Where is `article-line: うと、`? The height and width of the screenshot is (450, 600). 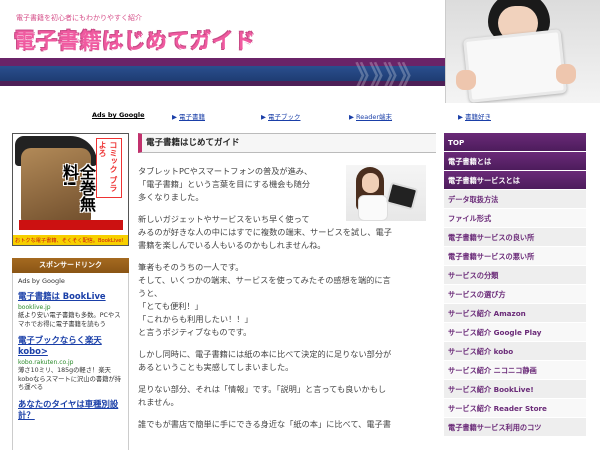 article-line: うと、 is located at coordinates (150, 293).